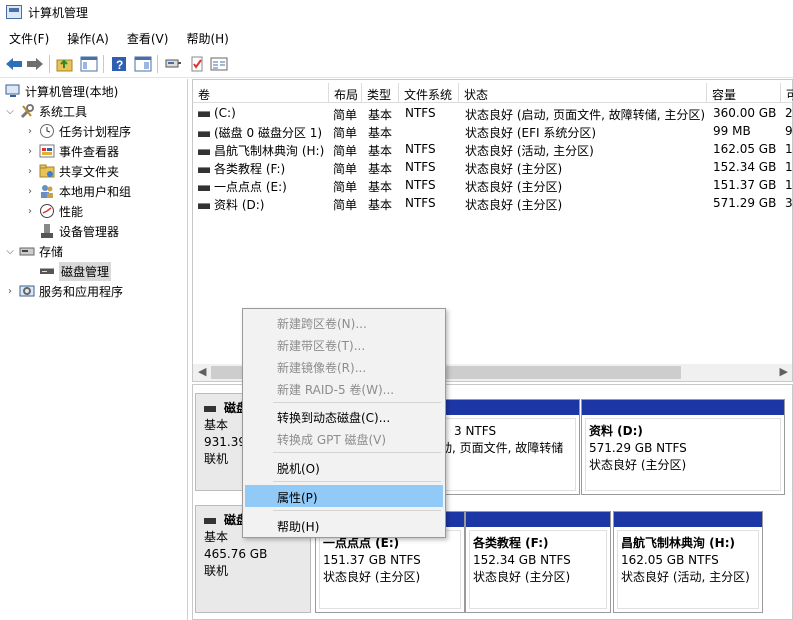  I want to click on menu-view: 查看(V), so click(148, 38).